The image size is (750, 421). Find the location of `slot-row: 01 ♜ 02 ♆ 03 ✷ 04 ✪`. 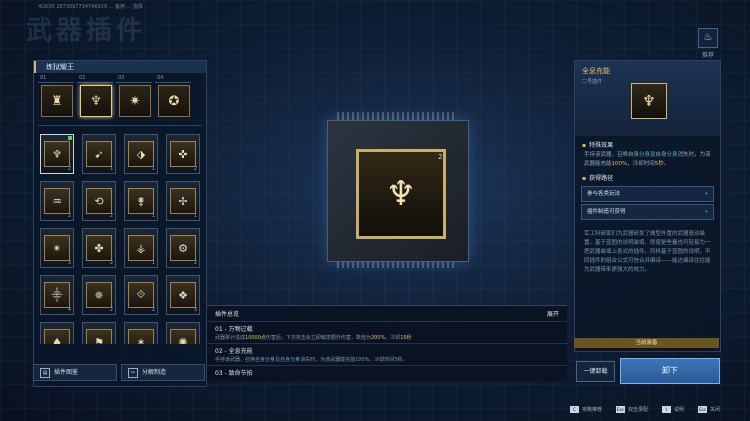

slot-row: 01 ♜ 02 ♆ 03 ✷ 04 ✪ is located at coordinates (120, 96).